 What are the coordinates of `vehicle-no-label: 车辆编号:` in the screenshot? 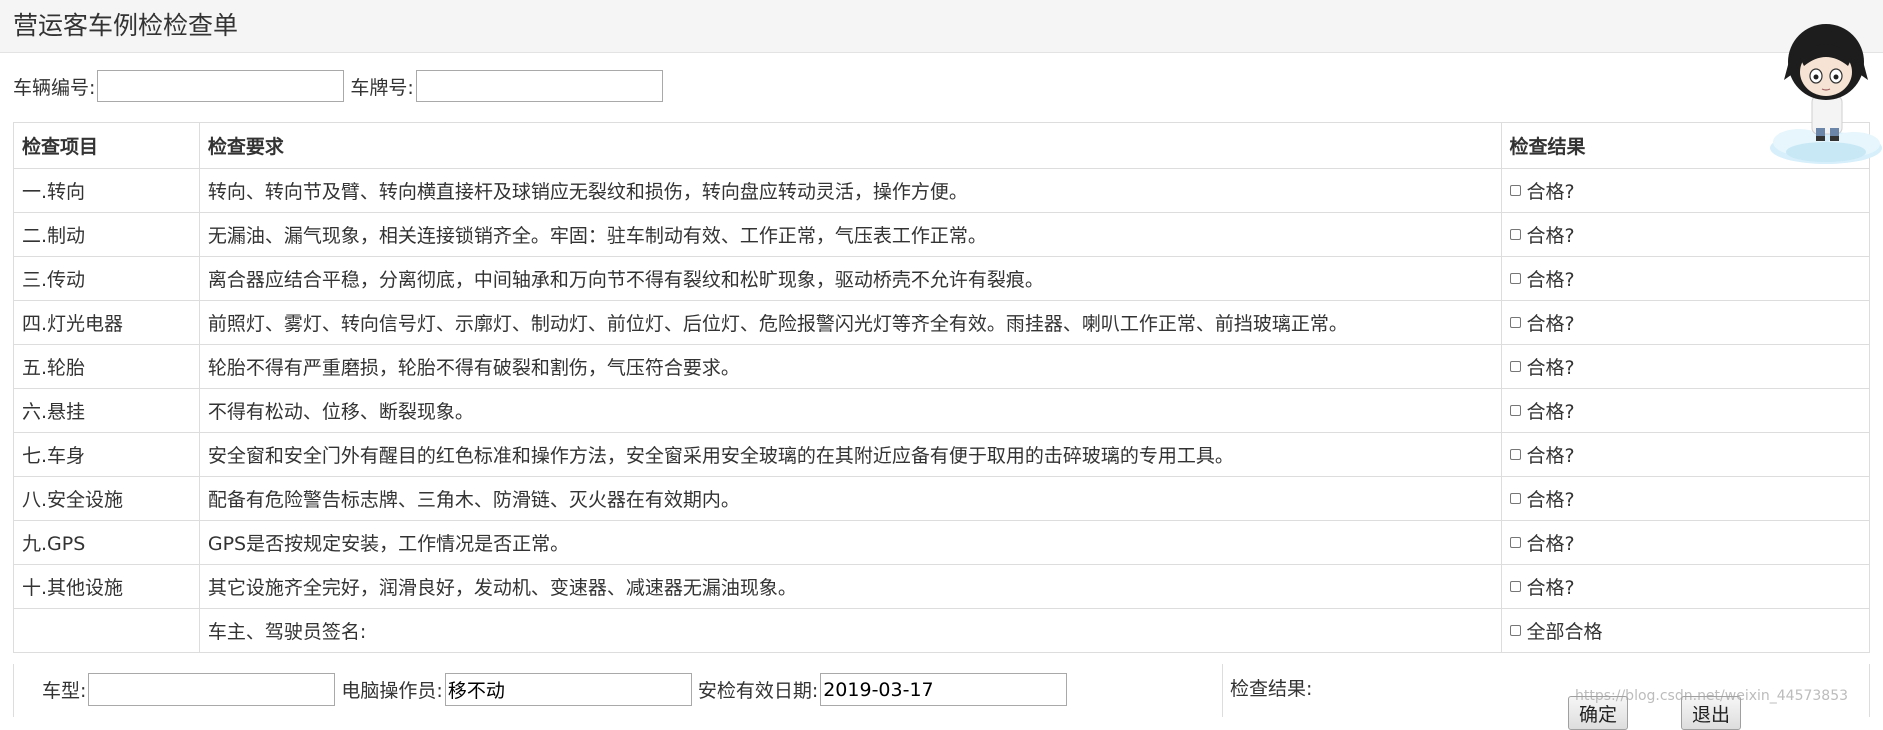 It's located at (54, 87).